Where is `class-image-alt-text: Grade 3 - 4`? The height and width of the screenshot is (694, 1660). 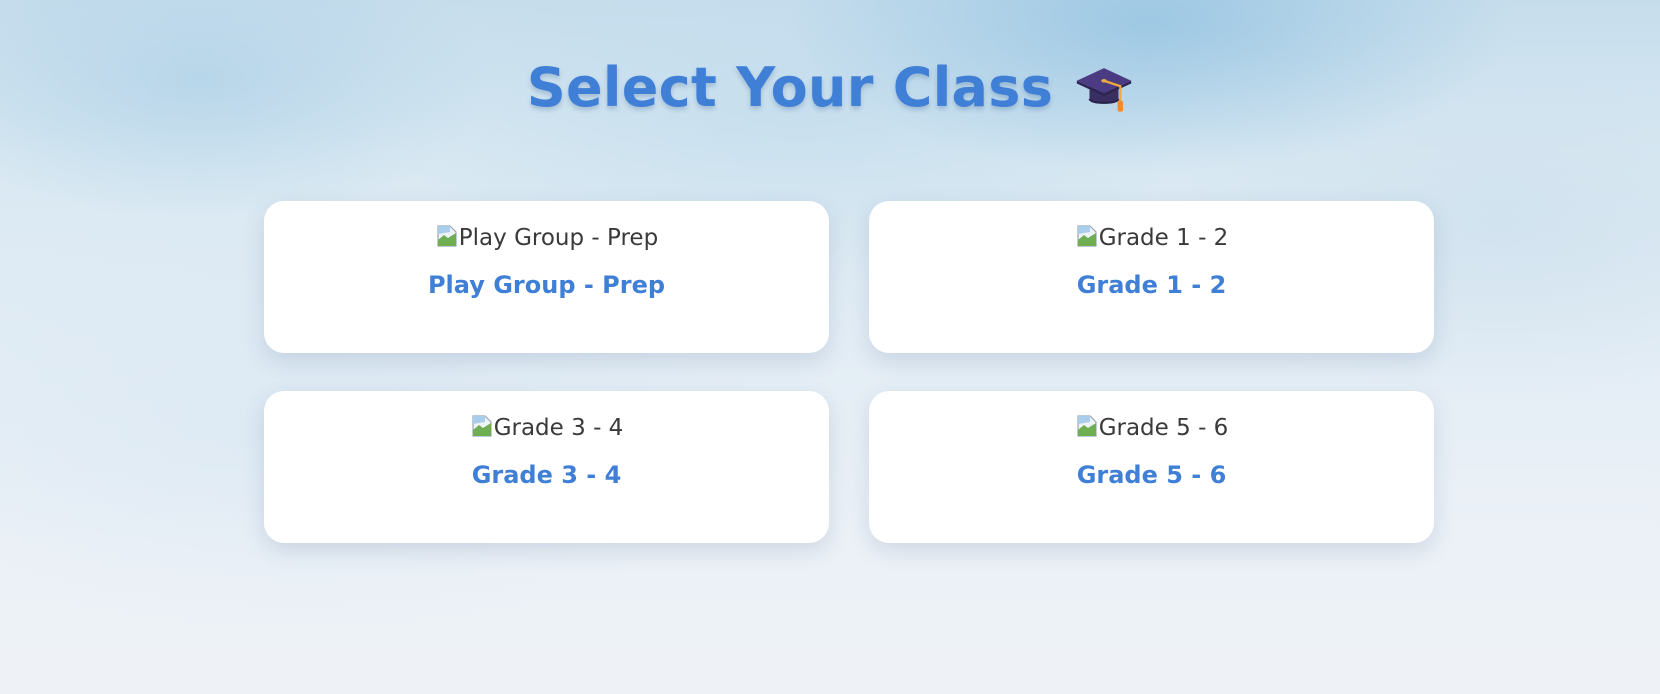 class-image-alt-text: Grade 3 - 4 is located at coordinates (558, 428).